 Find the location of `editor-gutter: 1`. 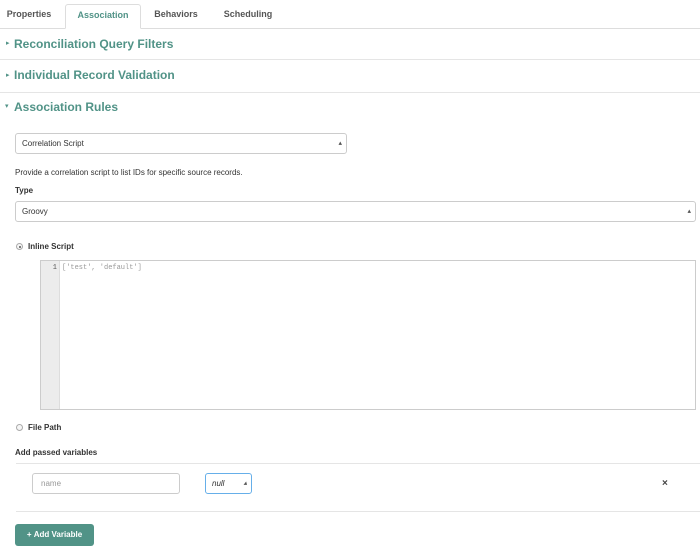

editor-gutter: 1 is located at coordinates (50, 335).